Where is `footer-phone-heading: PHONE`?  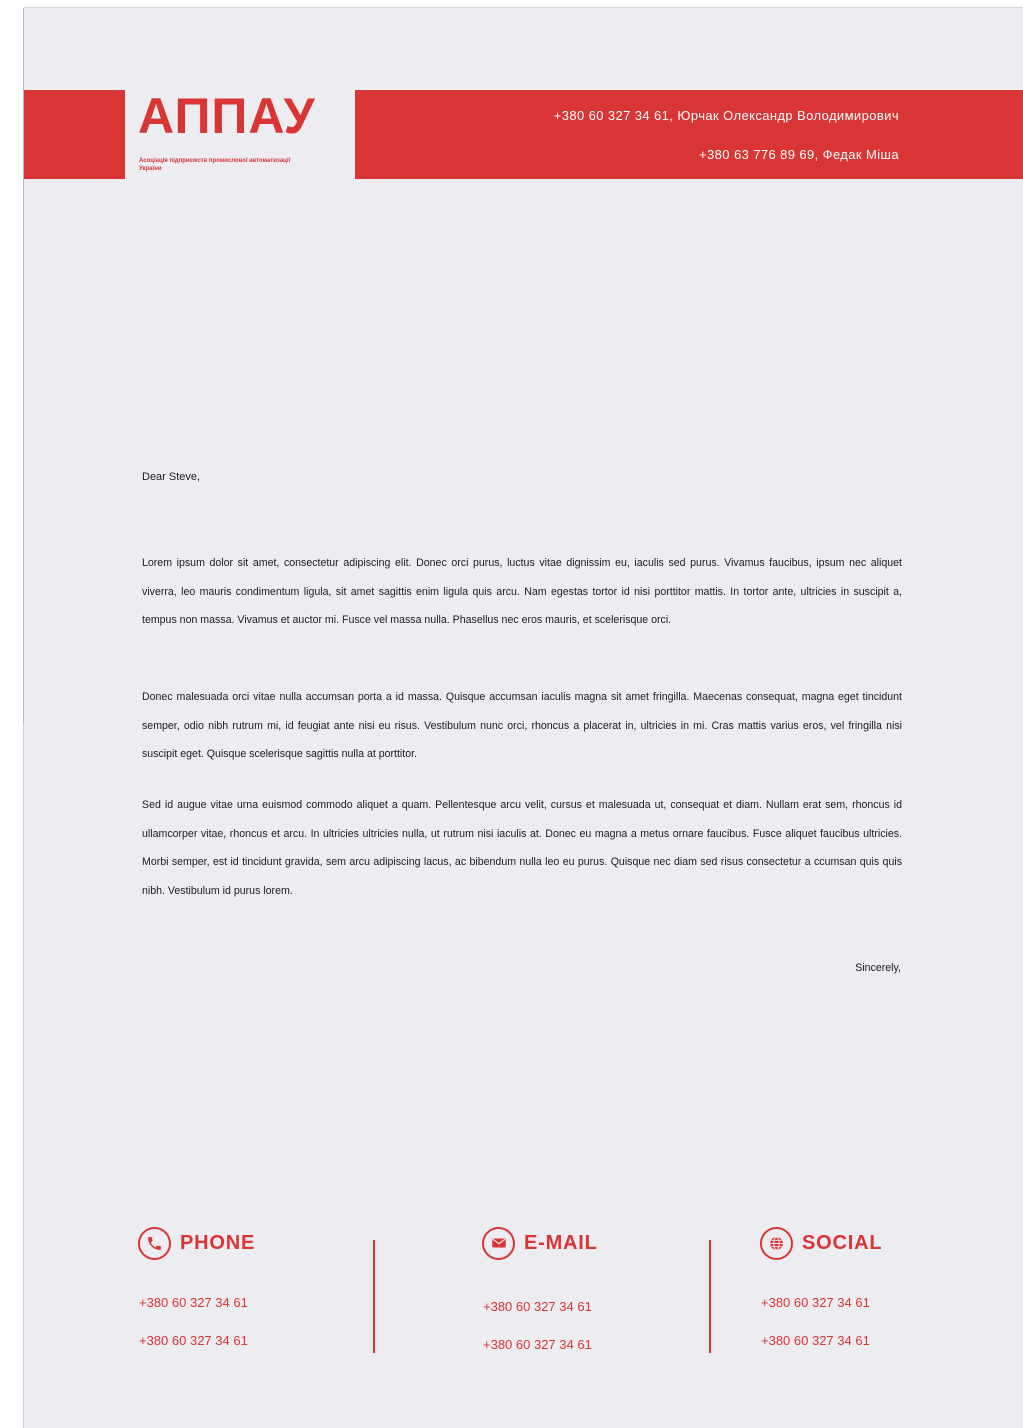
footer-phone-heading: PHONE is located at coordinates (248, 1243).